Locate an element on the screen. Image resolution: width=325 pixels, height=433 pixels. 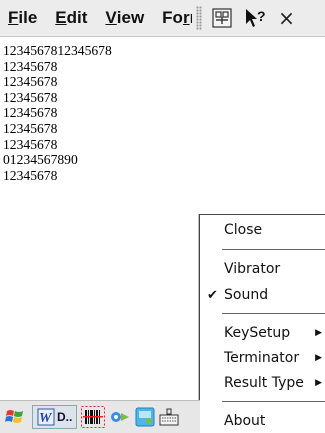
text-line: 1234567812345678 is located at coordinates (57, 50).